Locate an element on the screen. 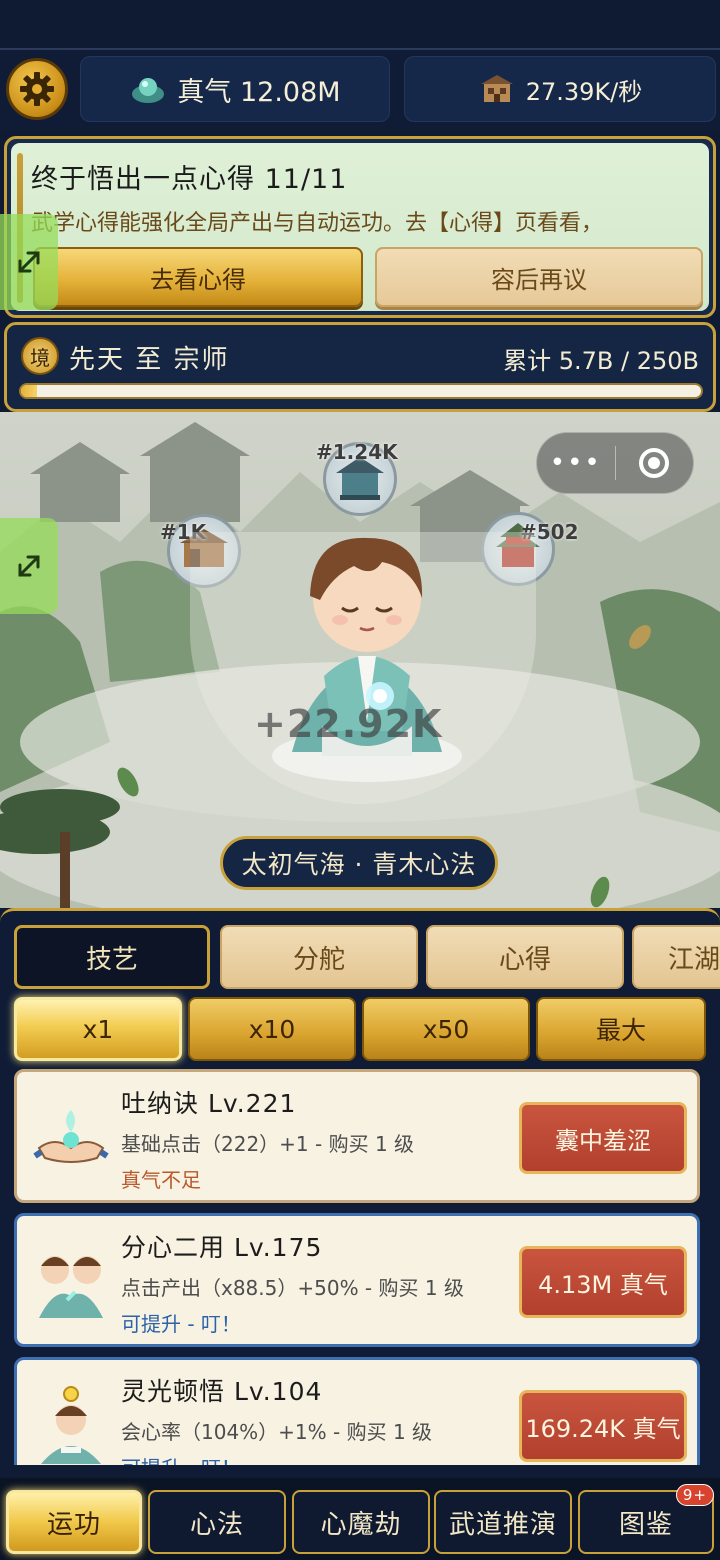 The image size is (720, 1560). realm-progress-bar is located at coordinates (361, 391).